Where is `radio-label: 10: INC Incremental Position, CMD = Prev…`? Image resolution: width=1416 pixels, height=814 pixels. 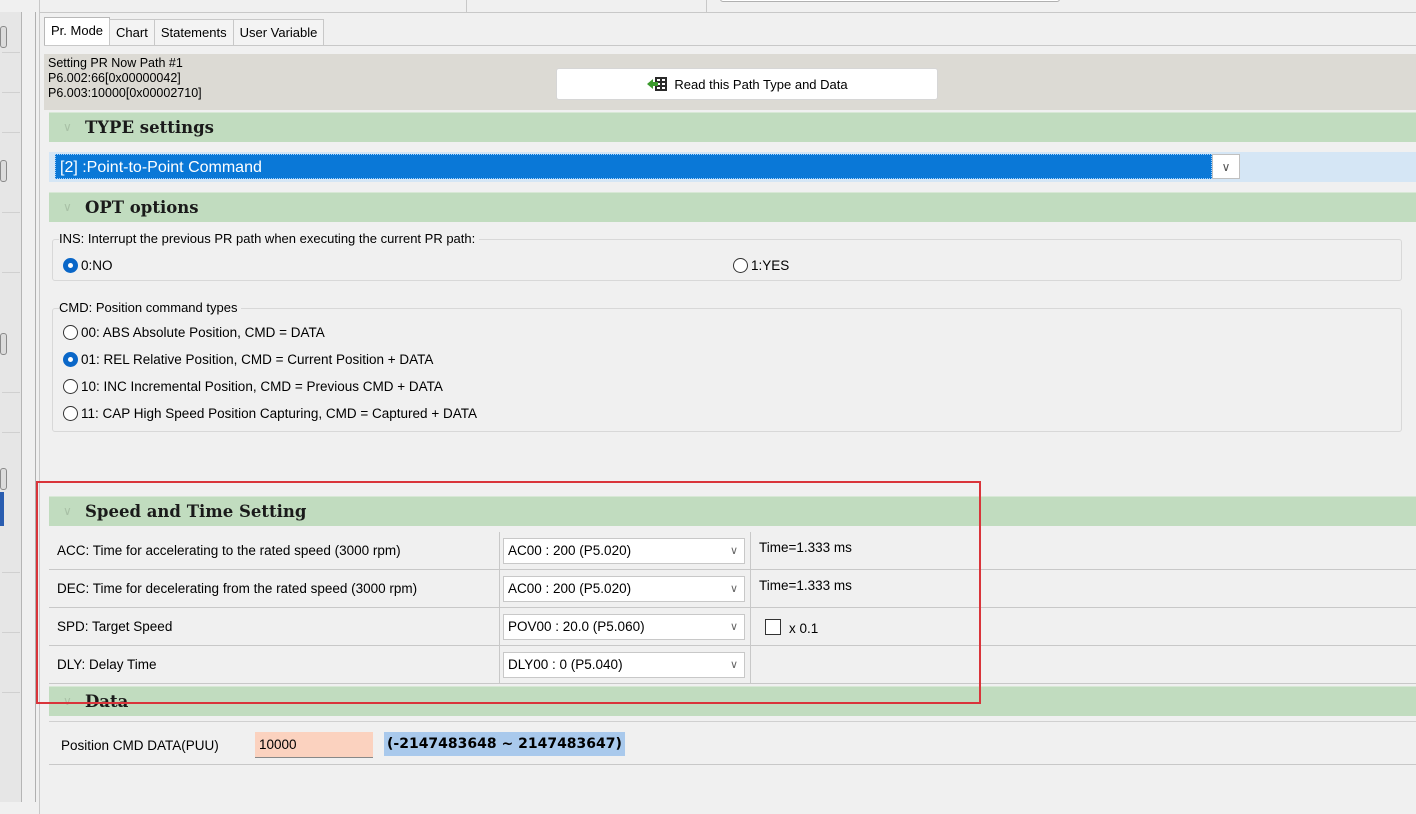
radio-label: 10: INC Incremental Position, CMD = Prev… is located at coordinates (262, 386).